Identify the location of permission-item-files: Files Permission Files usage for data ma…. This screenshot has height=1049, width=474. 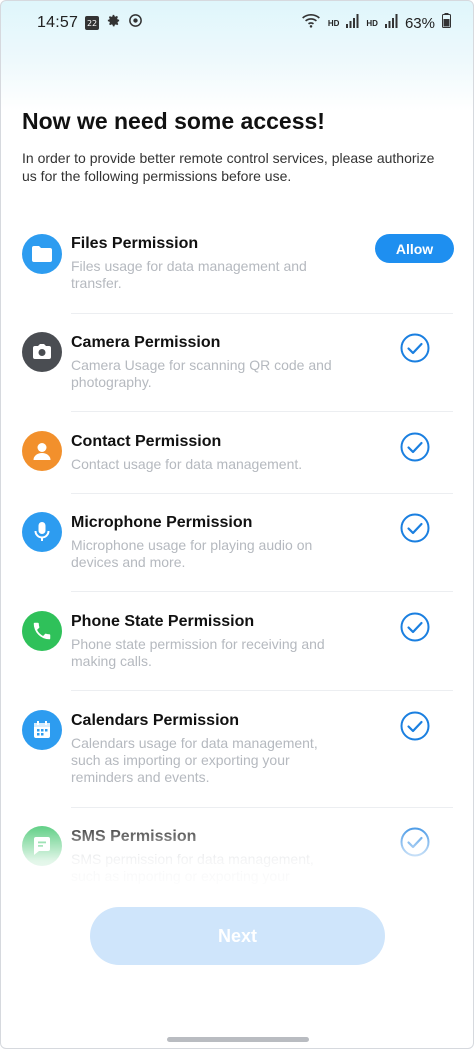
(238, 271).